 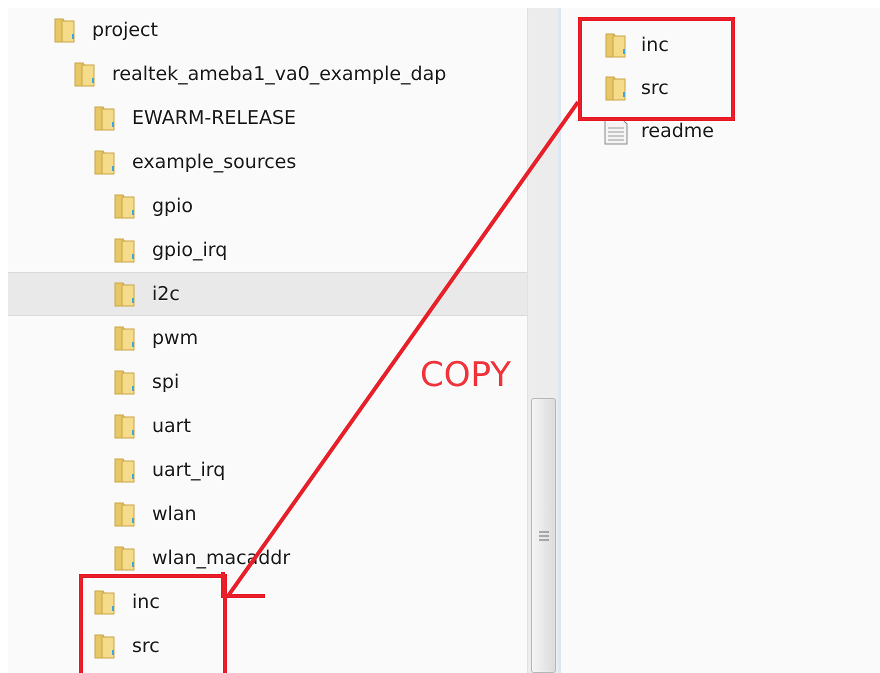 What do you see at coordinates (231, 74) in the screenshot?
I see `tree-item: realtek_ameba1_va0_example_dap` at bounding box center [231, 74].